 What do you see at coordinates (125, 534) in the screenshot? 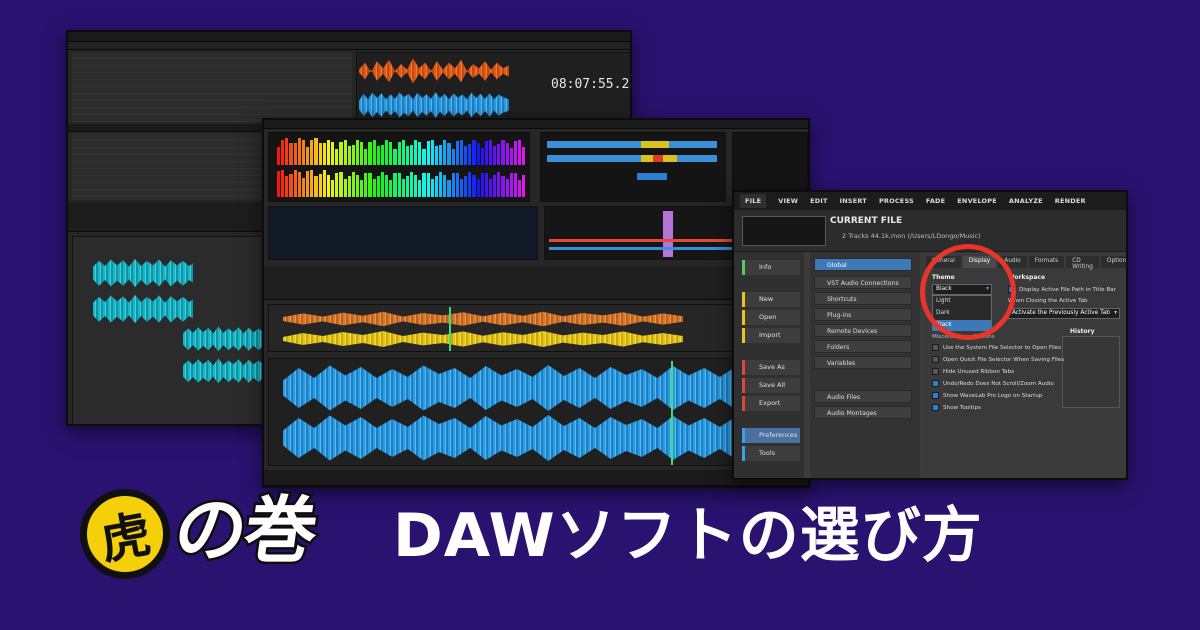
I see `tiger-badge: 虎` at bounding box center [125, 534].